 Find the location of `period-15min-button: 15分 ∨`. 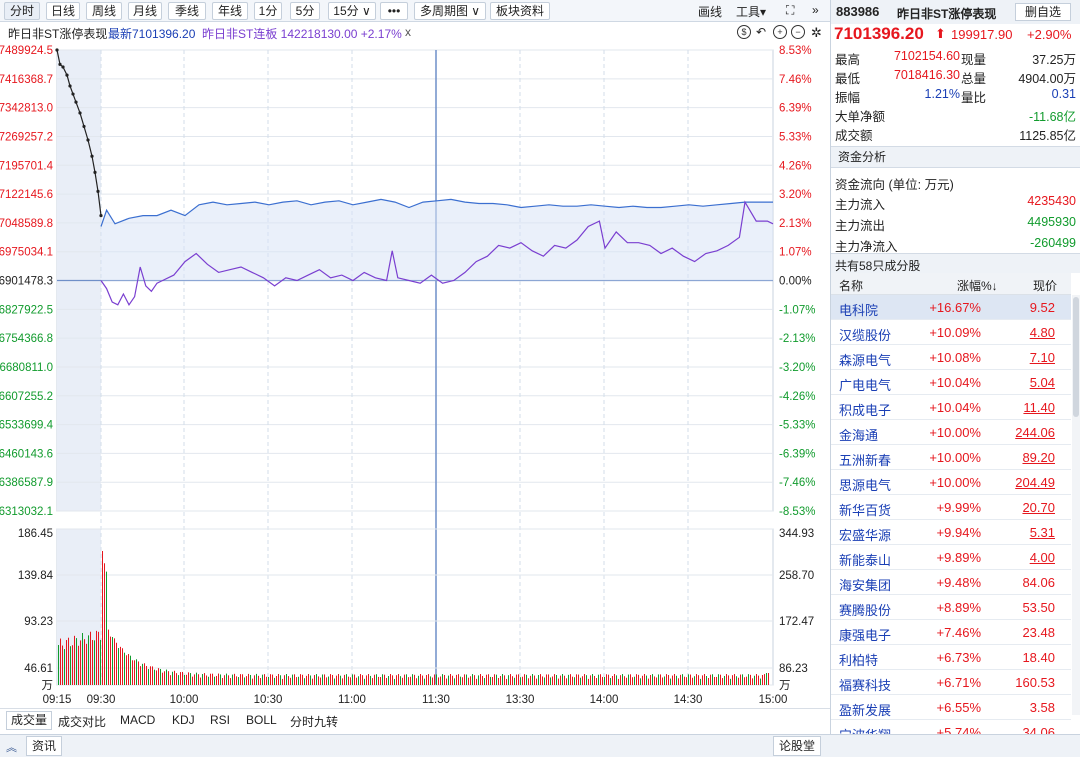

period-15min-button: 15分 ∨ is located at coordinates (352, 11).